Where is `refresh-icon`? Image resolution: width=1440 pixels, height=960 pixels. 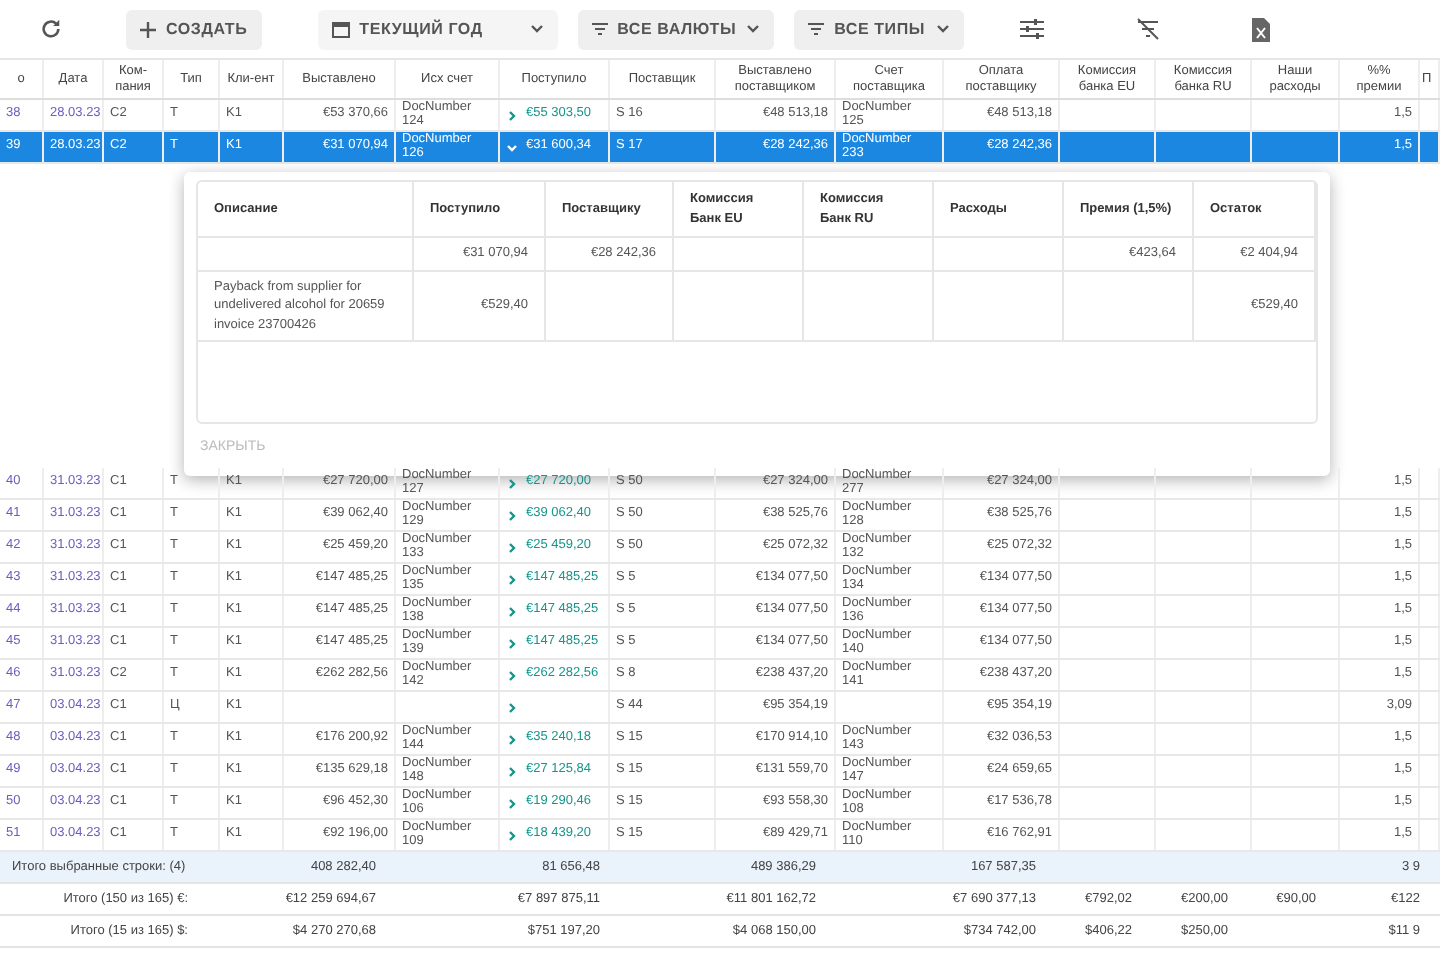
refresh-icon is located at coordinates (51, 29).